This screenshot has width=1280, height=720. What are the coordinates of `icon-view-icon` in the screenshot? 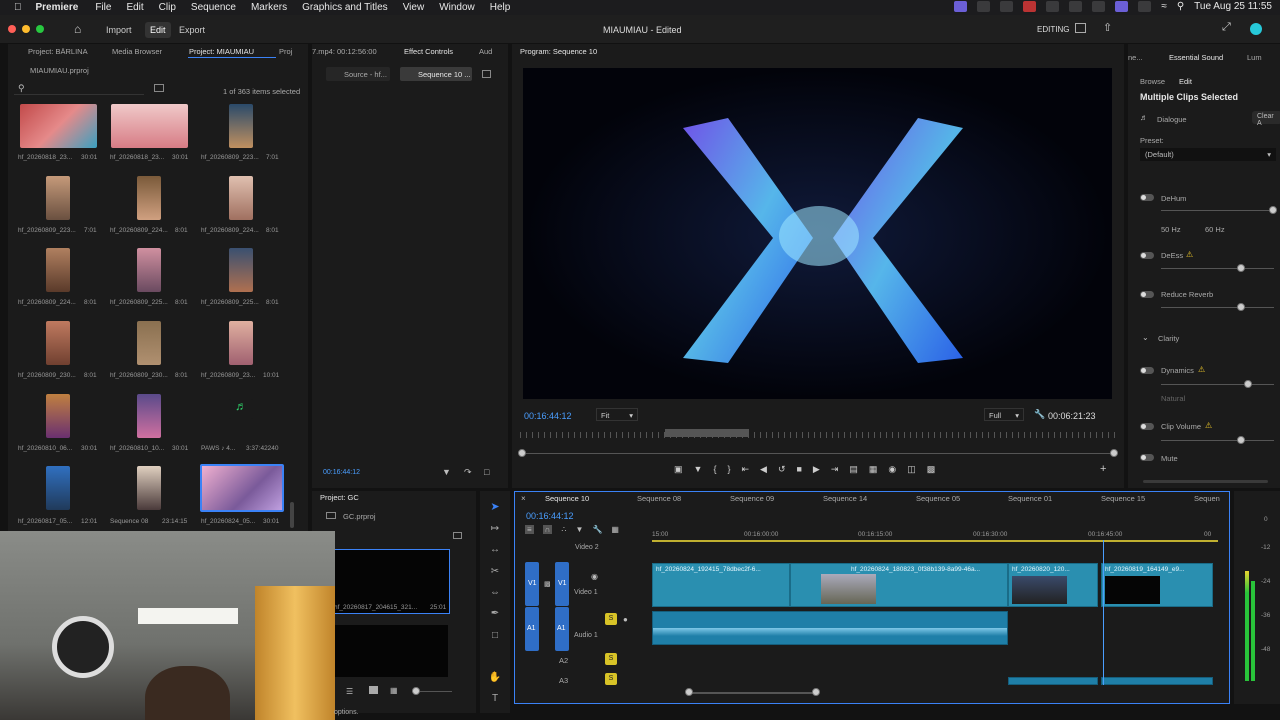 It's located at (373, 690).